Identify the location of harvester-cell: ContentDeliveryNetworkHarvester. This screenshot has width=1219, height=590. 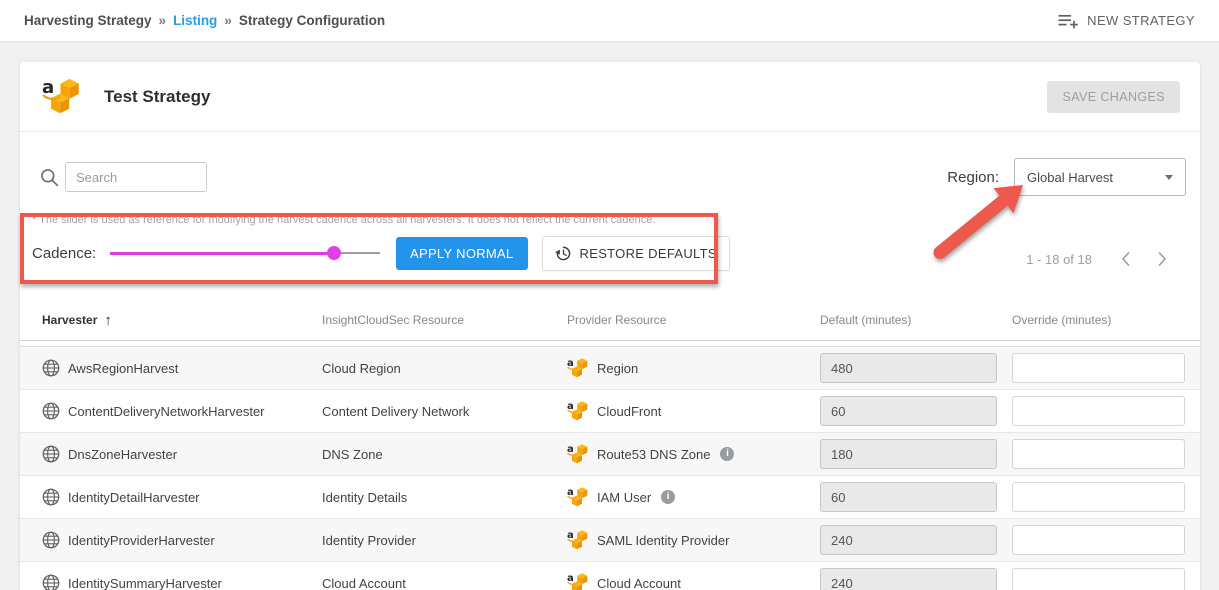
(182, 411).